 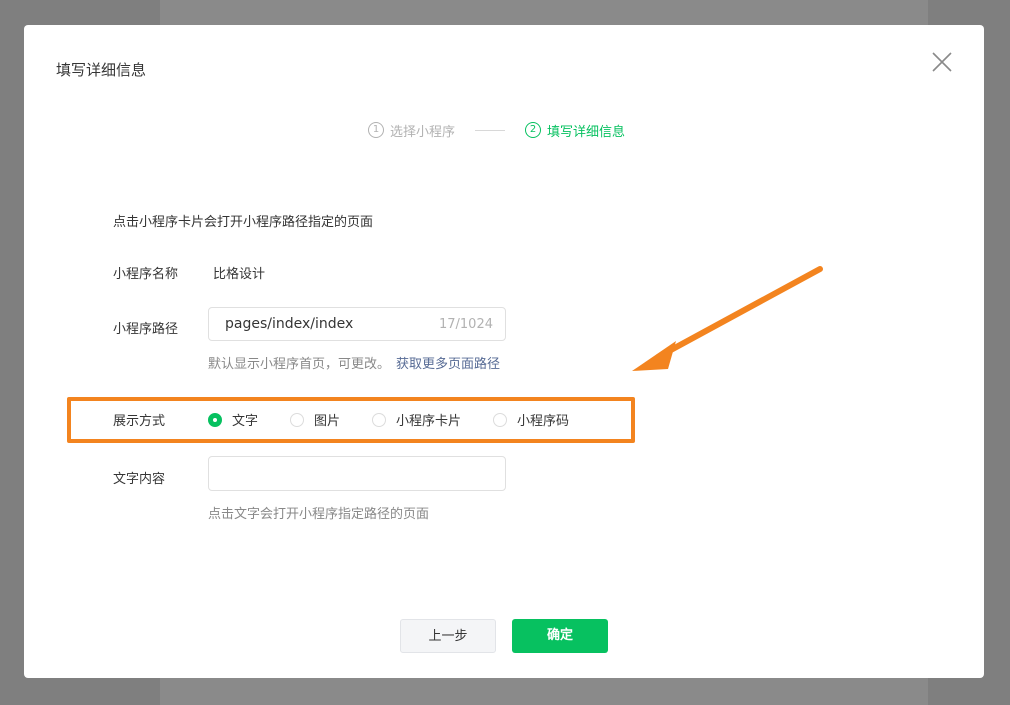 What do you see at coordinates (543, 421) in the screenshot?
I see `radio-miniprogram-code-label: 小程序码` at bounding box center [543, 421].